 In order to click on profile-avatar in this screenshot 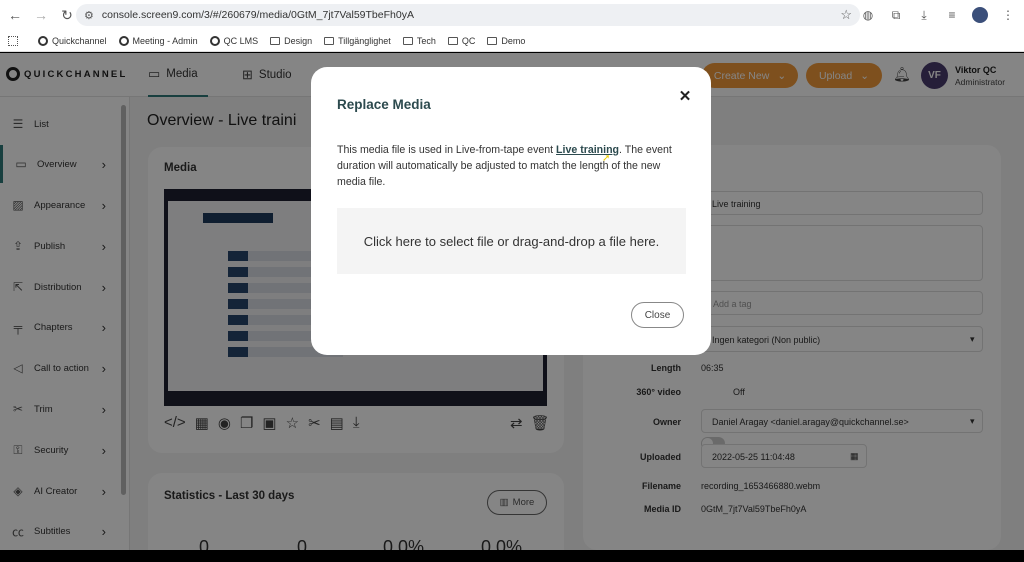, I will do `click(980, 15)`.